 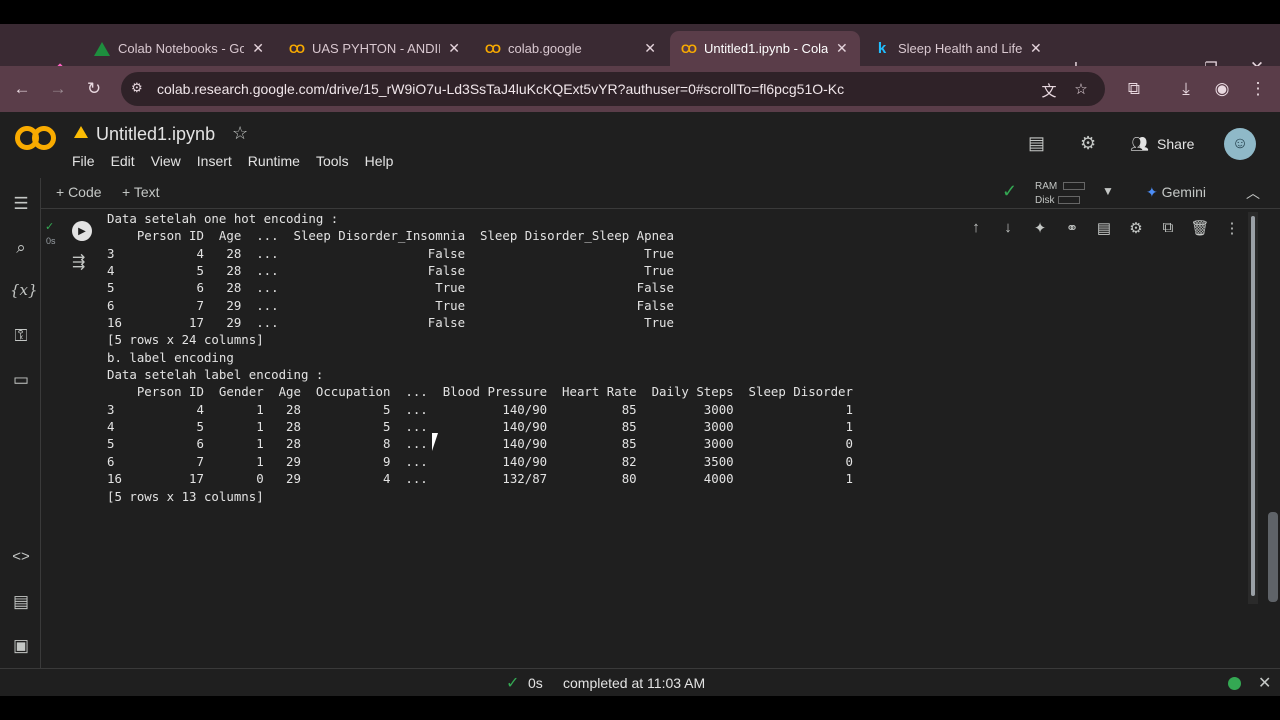 What do you see at coordinates (1232, 229) in the screenshot?
I see `more-options-icon: ⋮` at bounding box center [1232, 229].